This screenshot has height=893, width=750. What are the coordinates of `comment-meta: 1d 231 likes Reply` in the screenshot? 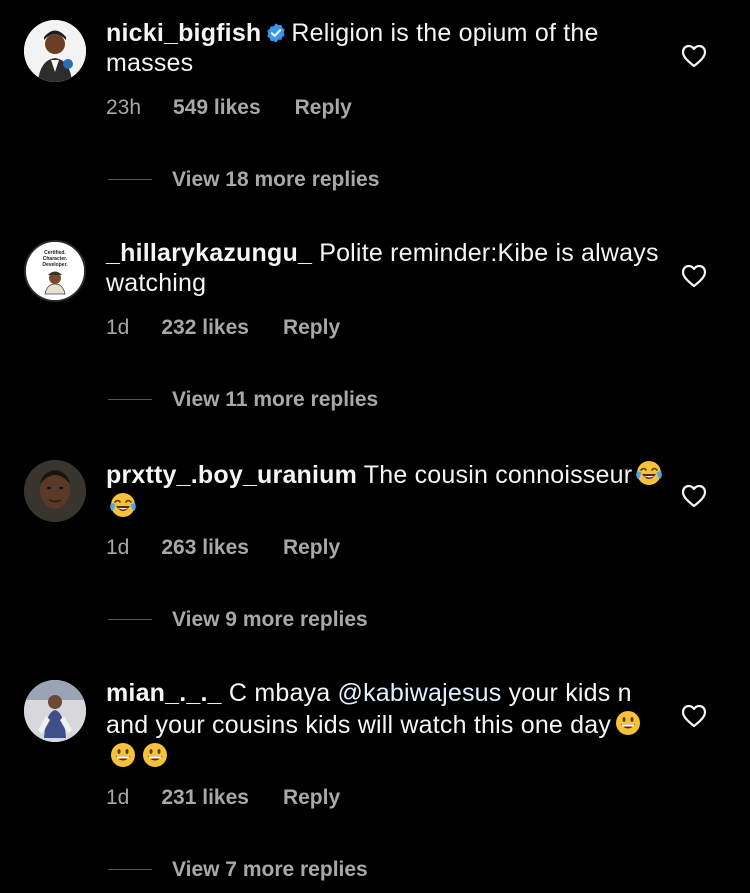 It's located at (223, 798).